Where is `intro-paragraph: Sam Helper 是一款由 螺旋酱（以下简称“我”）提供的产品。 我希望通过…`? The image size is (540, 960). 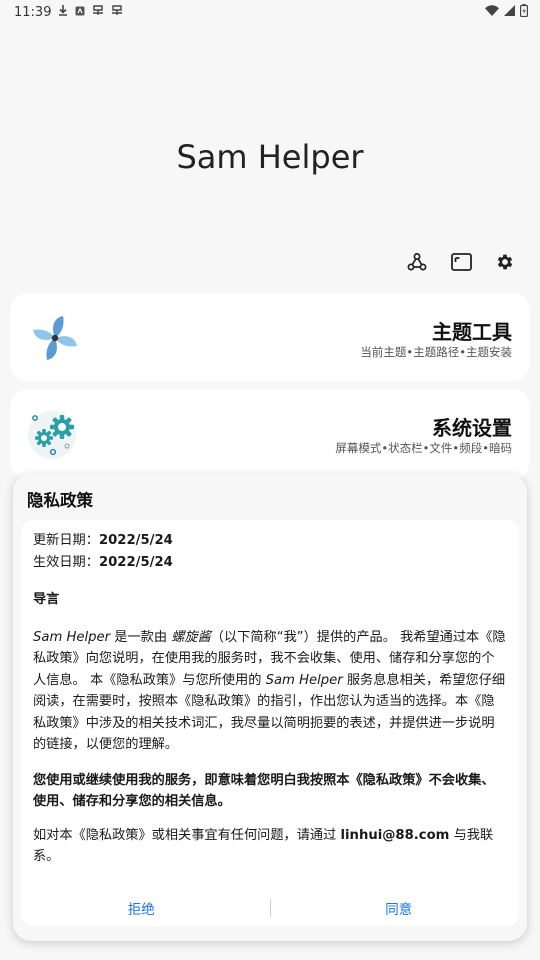 intro-paragraph: Sam Helper 是一款由 螺旋酱（以下简称“我”）提供的产品。 我希望通过… is located at coordinates (270, 691).